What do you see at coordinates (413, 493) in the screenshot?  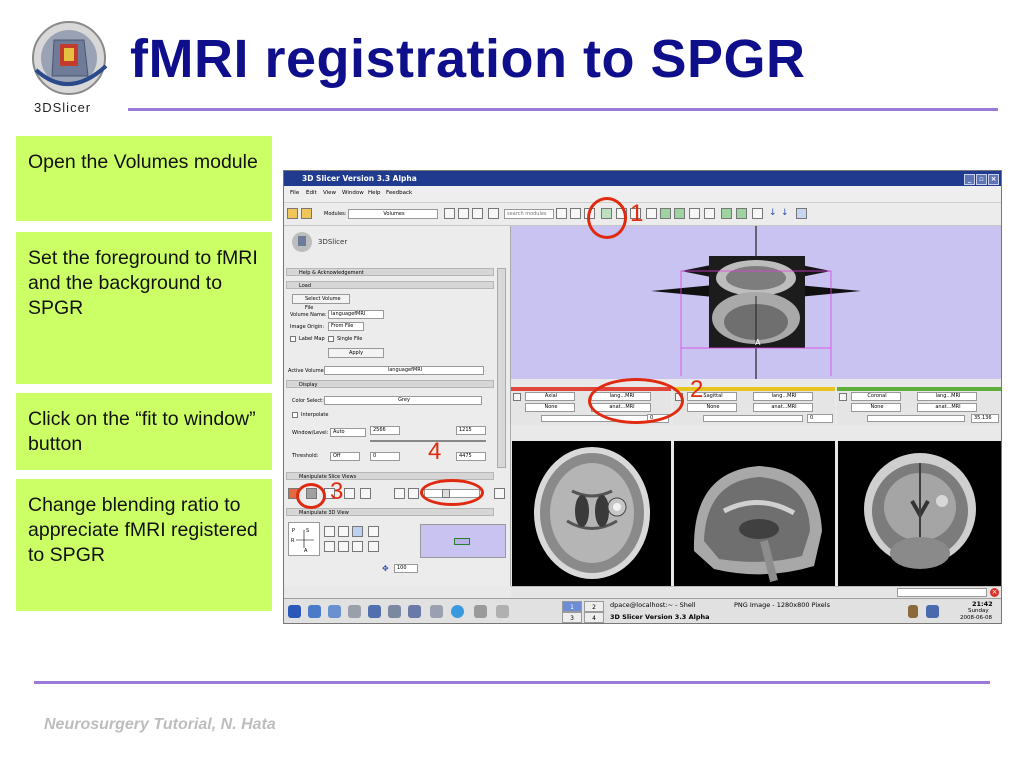 I see `copy-layers-icon` at bounding box center [413, 493].